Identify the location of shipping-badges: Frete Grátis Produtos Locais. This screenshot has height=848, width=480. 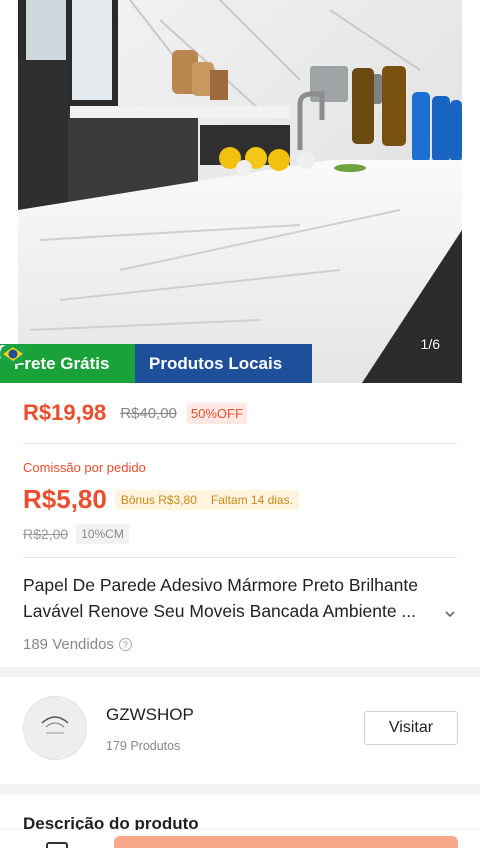
(156, 363).